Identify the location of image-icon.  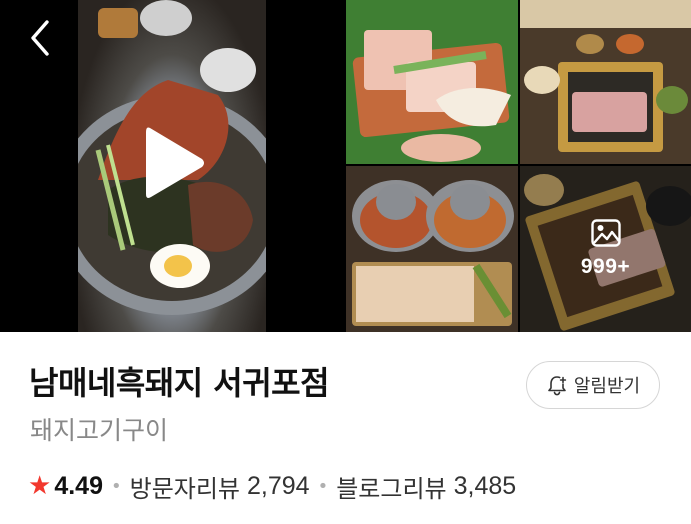
(605, 233).